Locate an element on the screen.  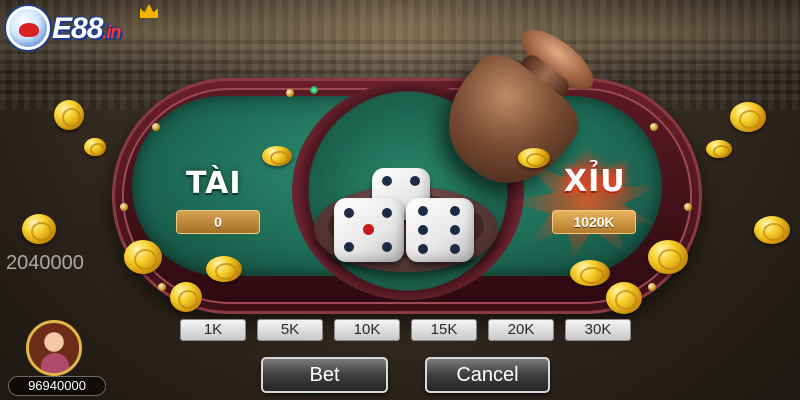
chip-5k-button: 5K is located at coordinates (290, 330).